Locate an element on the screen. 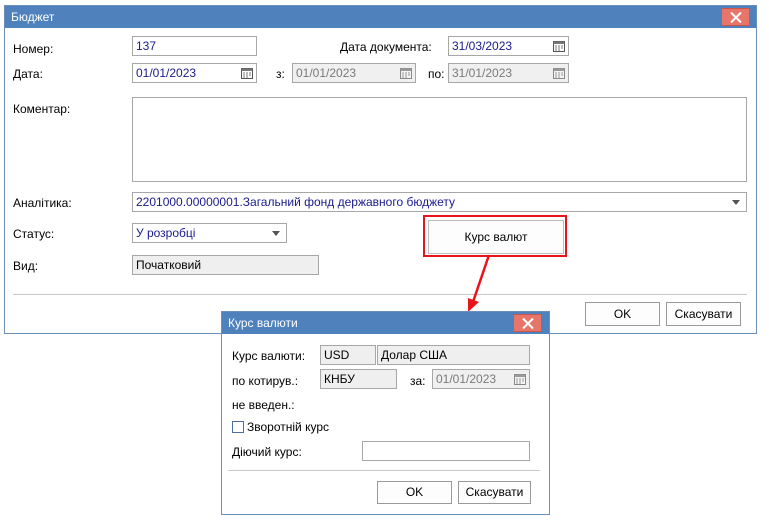 This screenshot has height=525, width=769. from-date-value: 01/01/2023 is located at coordinates (326, 73).